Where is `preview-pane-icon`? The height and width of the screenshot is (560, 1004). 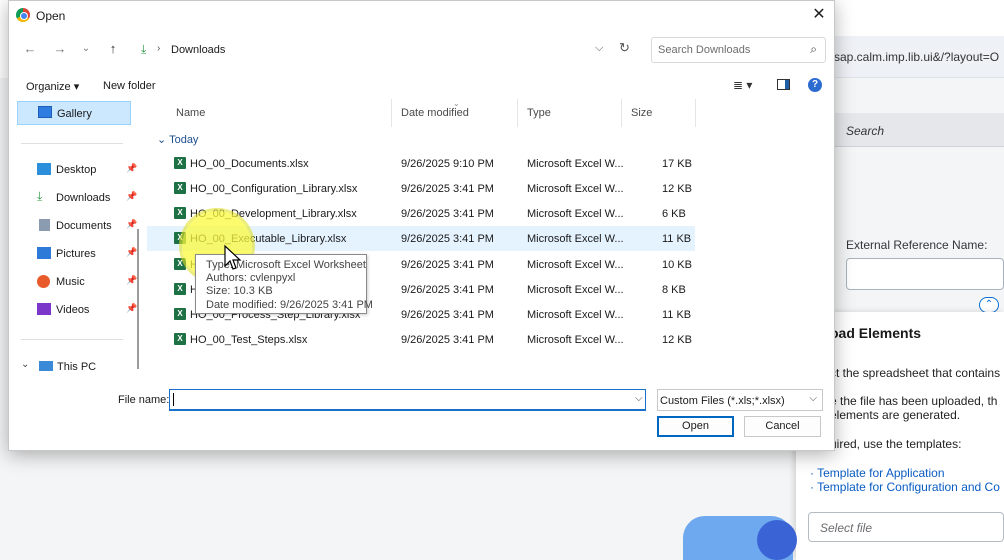
preview-pane-icon is located at coordinates (783, 84).